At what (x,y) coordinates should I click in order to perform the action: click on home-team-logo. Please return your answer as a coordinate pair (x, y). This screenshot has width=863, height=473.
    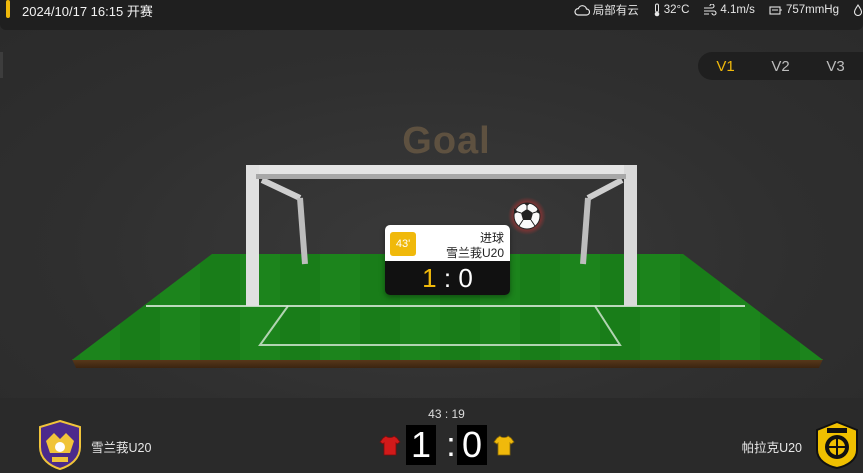
    Looking at the image, I should click on (60, 445).